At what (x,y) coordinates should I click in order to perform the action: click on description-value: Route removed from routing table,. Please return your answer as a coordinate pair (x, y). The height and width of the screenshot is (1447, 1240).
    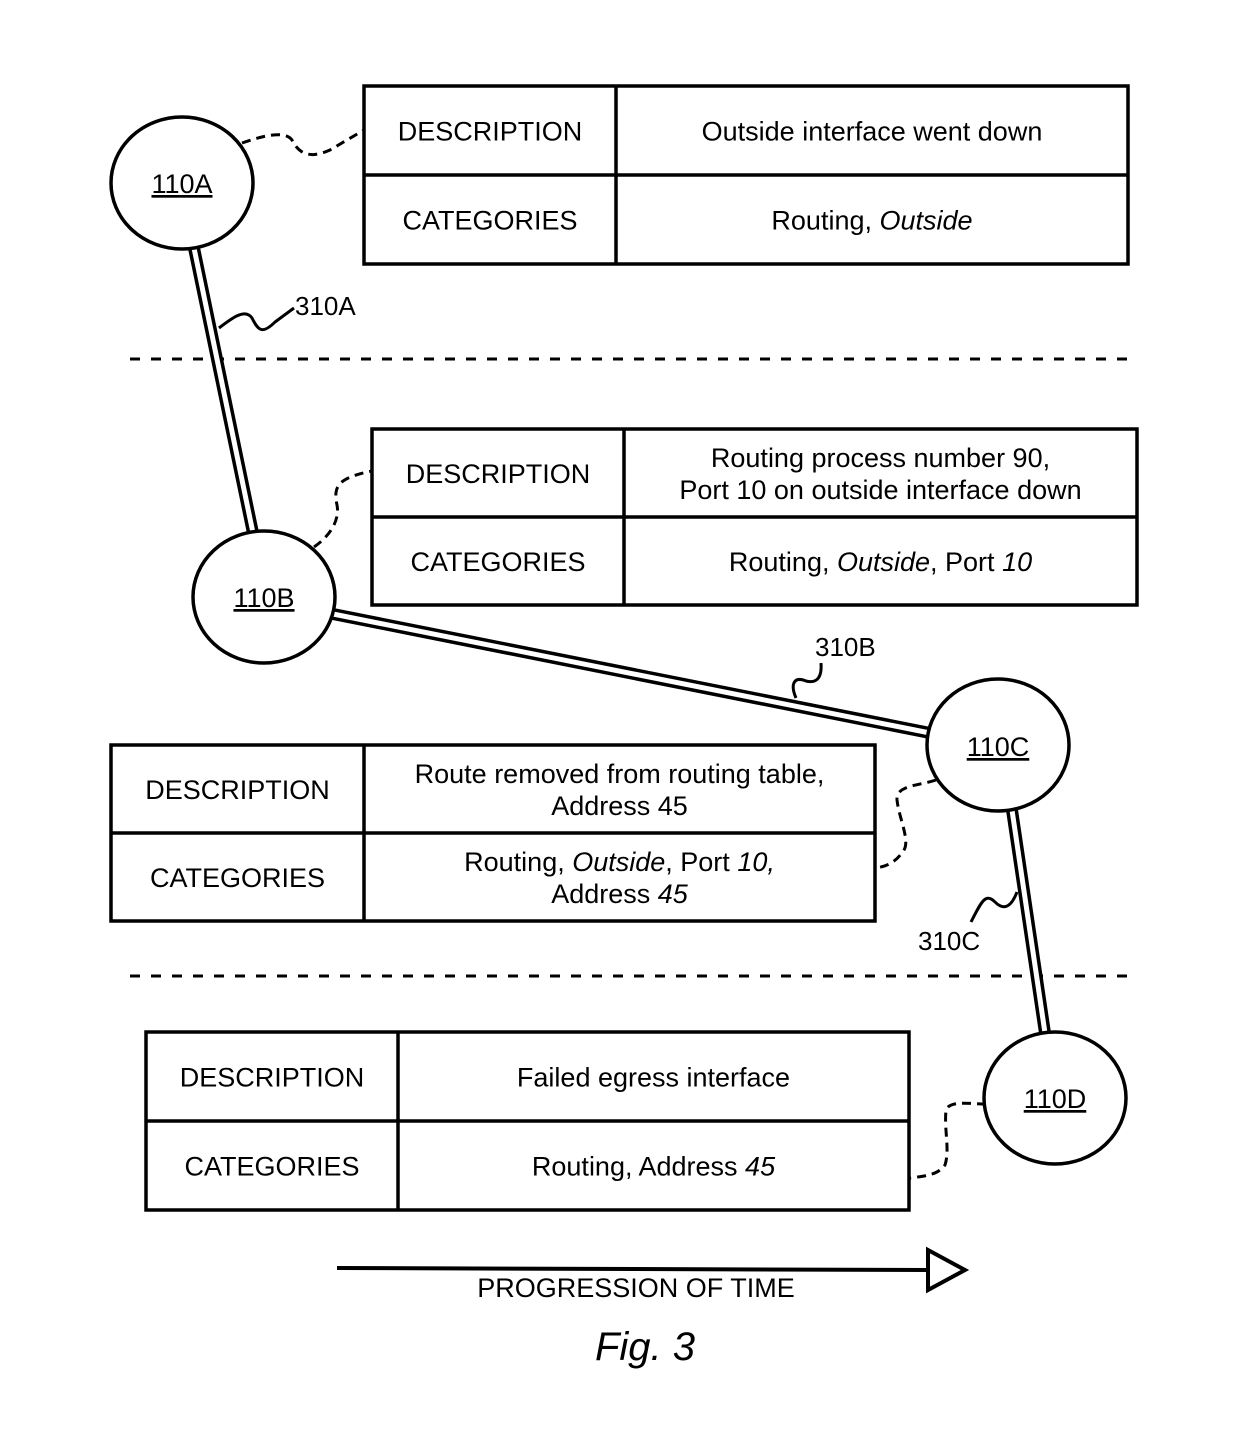
    Looking at the image, I should click on (620, 774).